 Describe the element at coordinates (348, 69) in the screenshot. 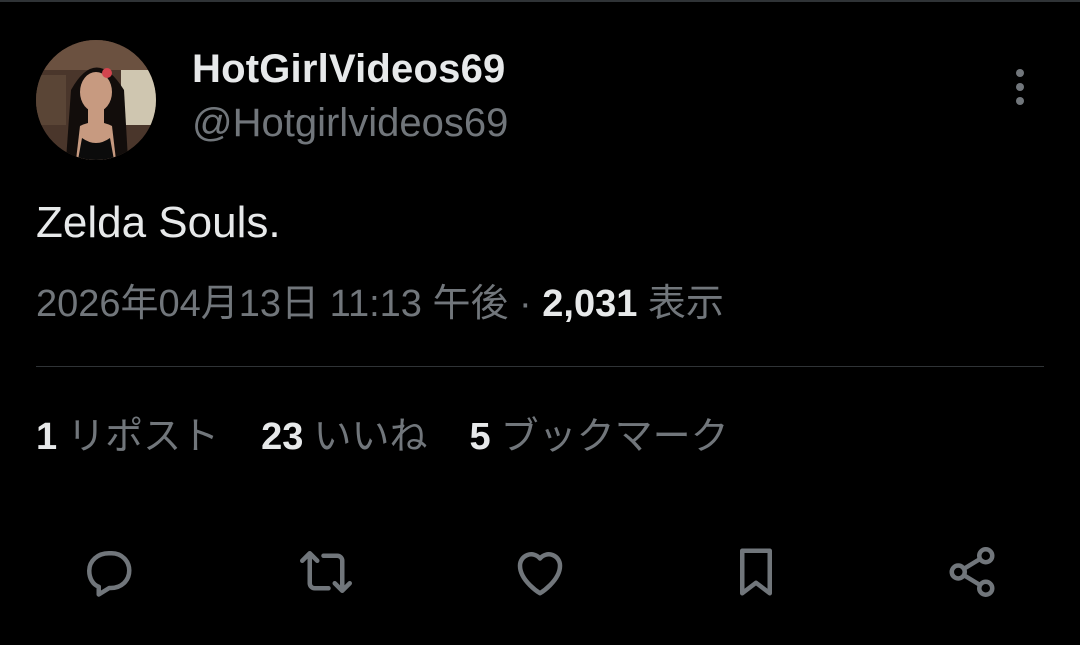

I see `author-display-name: HotGirlVideos69` at that location.